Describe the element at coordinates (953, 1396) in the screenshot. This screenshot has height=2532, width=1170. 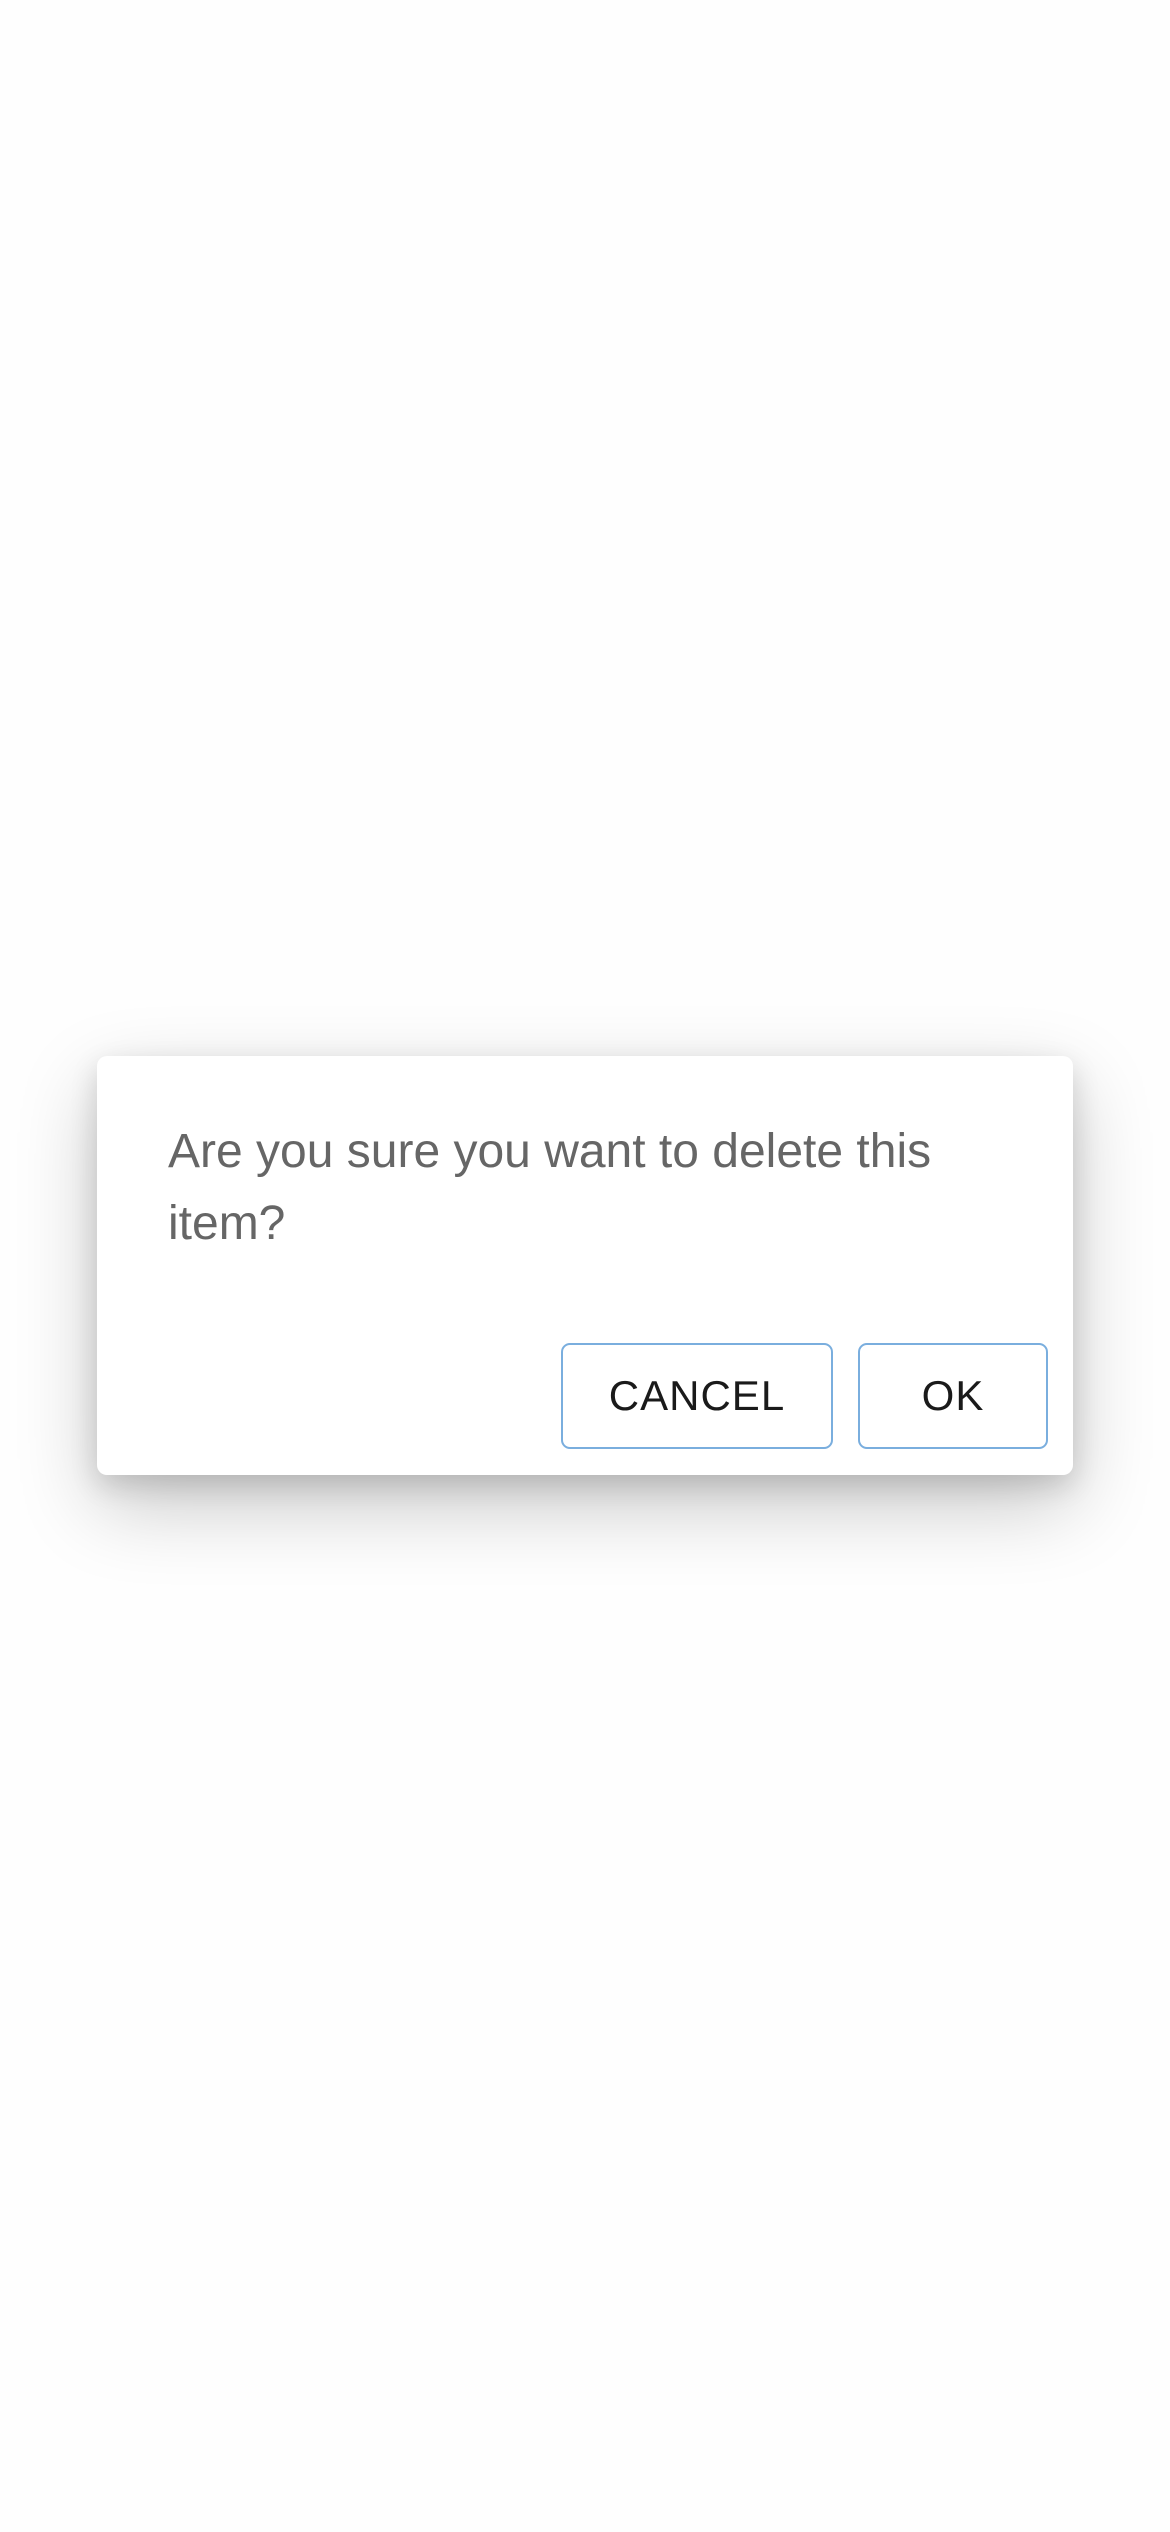
I see `ok-button: OK` at that location.